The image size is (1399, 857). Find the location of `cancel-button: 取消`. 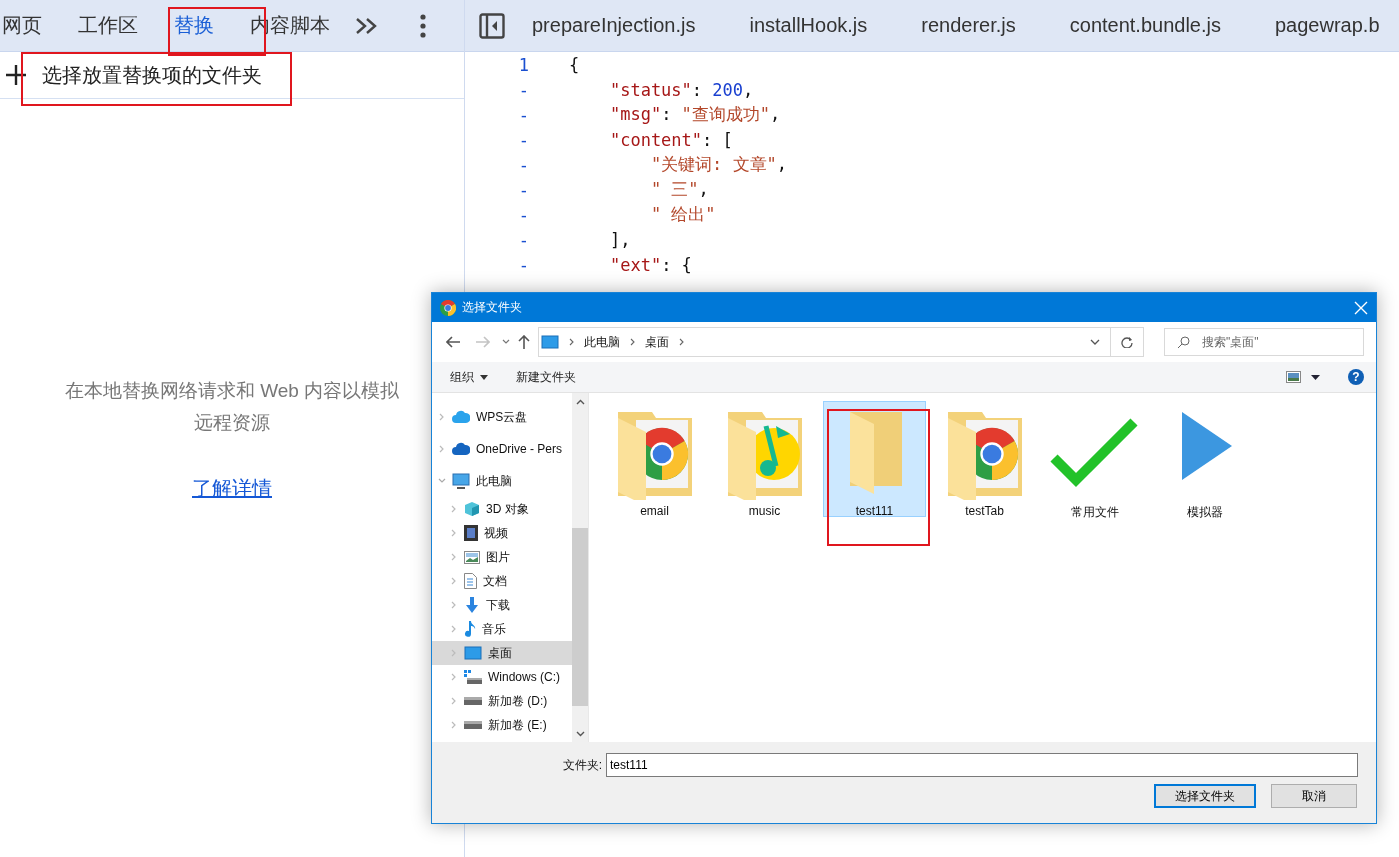

cancel-button: 取消 is located at coordinates (1314, 796).